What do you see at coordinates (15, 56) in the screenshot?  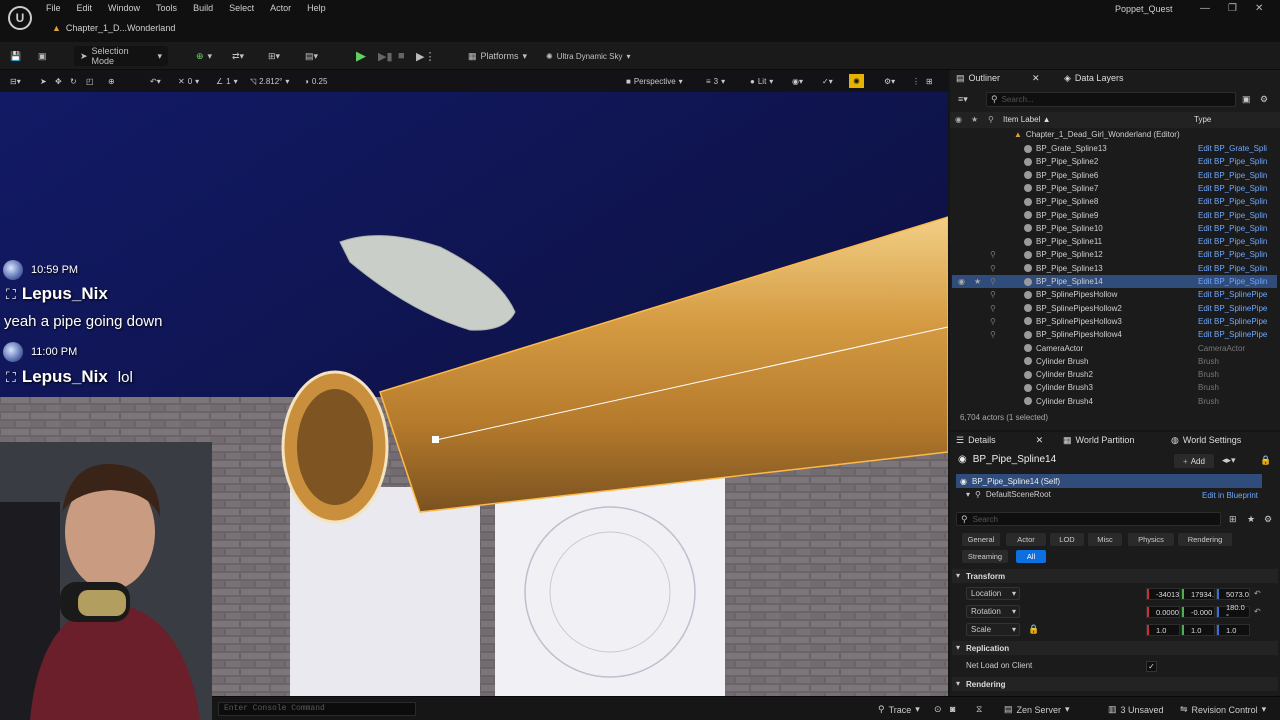 I see `save-icon: 💾` at bounding box center [15, 56].